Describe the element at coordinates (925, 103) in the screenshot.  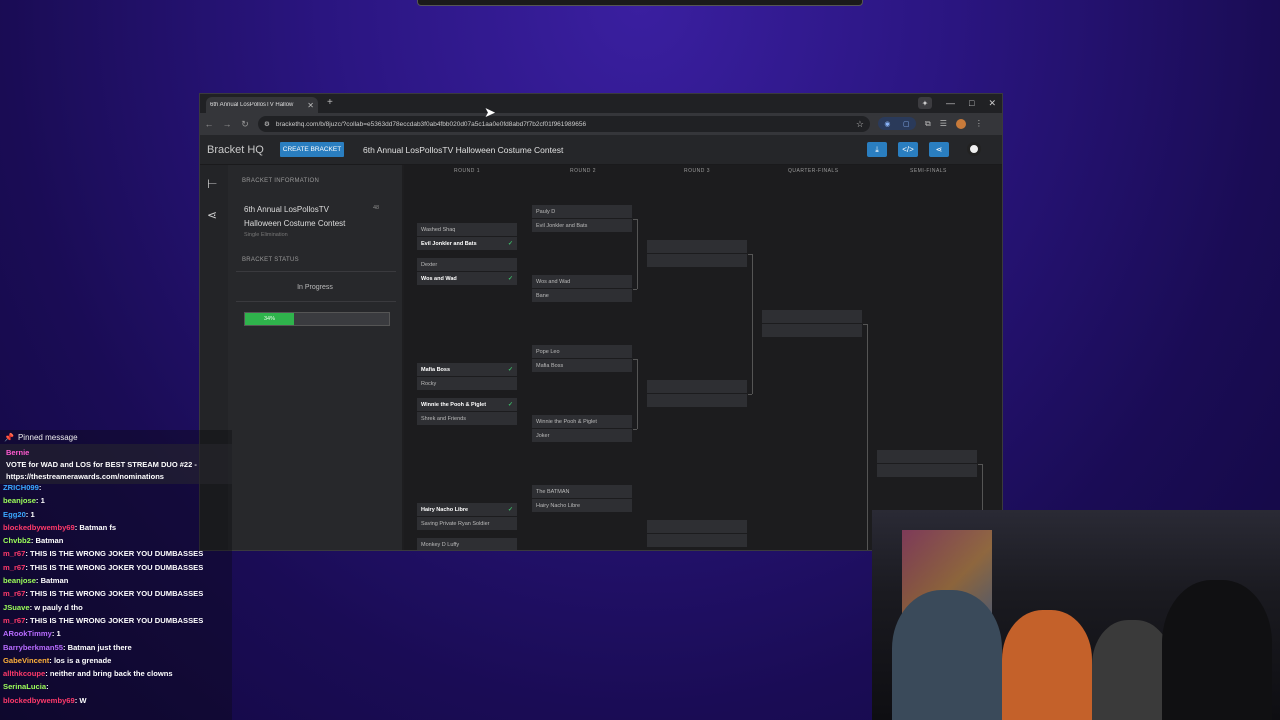
I see `extension-icon: ✦` at that location.